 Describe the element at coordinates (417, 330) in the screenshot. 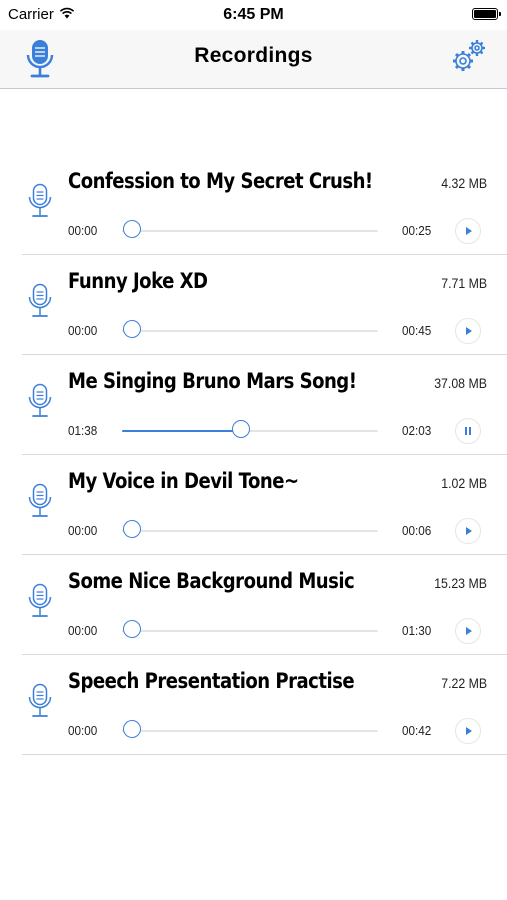

I see `total-time: 00:45` at that location.